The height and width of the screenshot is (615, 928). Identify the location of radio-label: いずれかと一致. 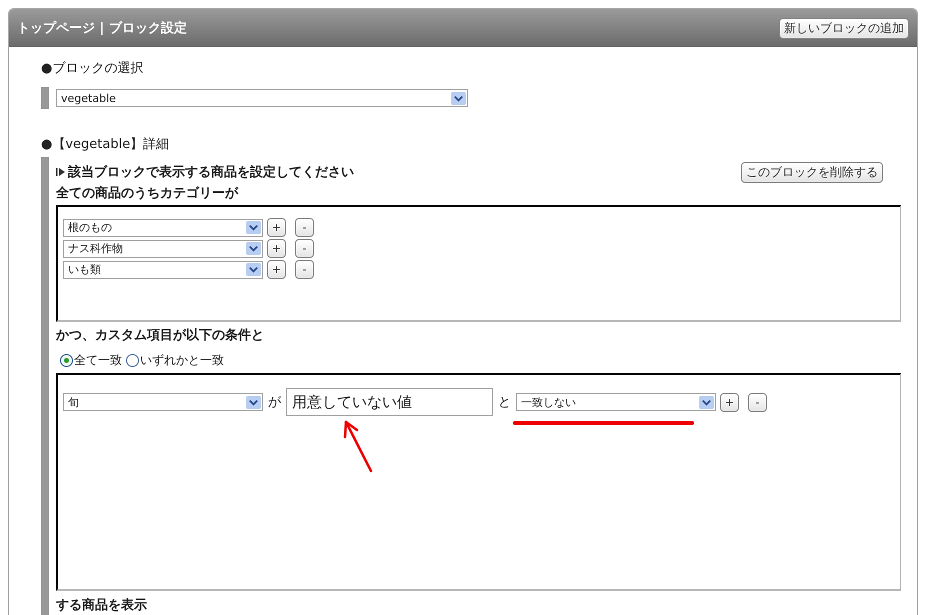
(182, 360).